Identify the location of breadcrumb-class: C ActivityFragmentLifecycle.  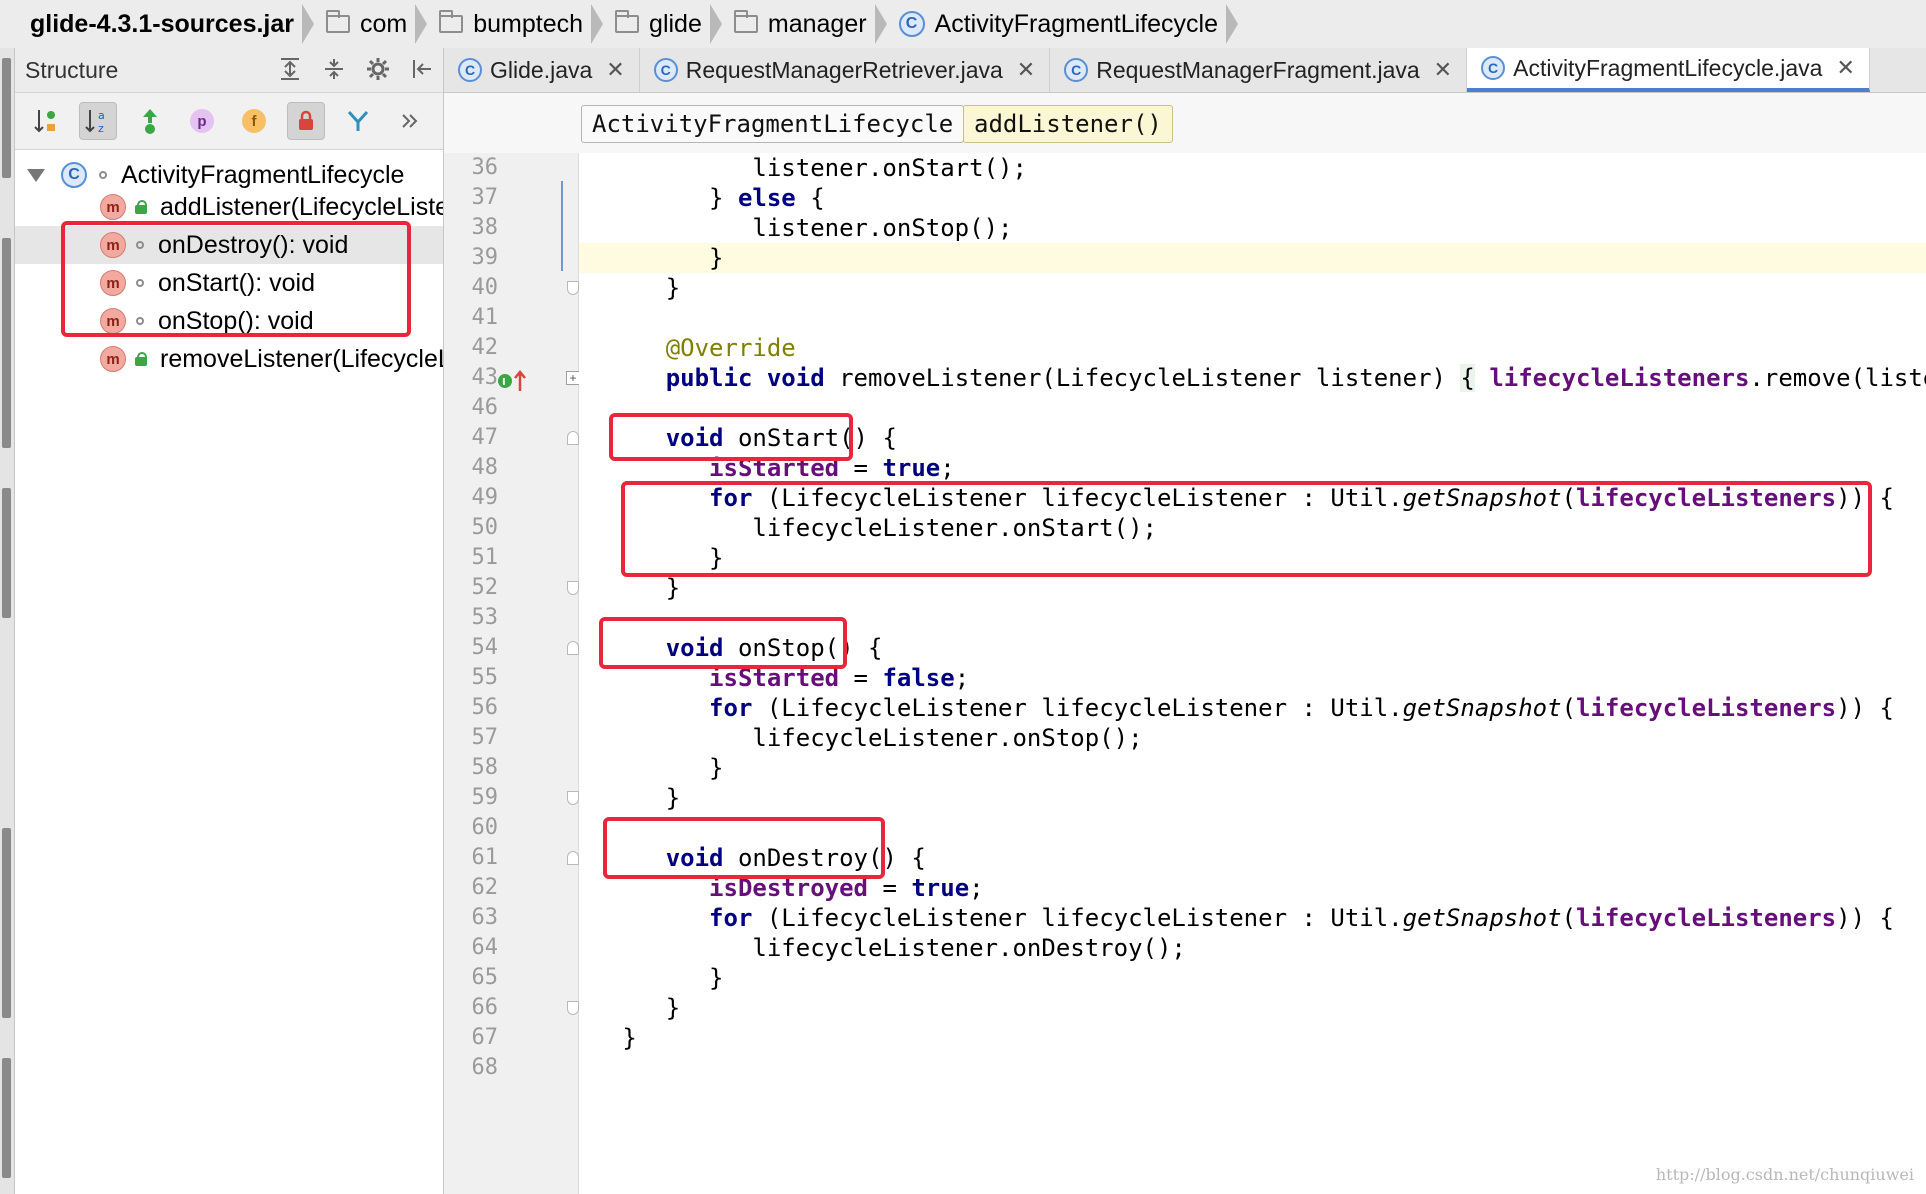
(1064, 24).